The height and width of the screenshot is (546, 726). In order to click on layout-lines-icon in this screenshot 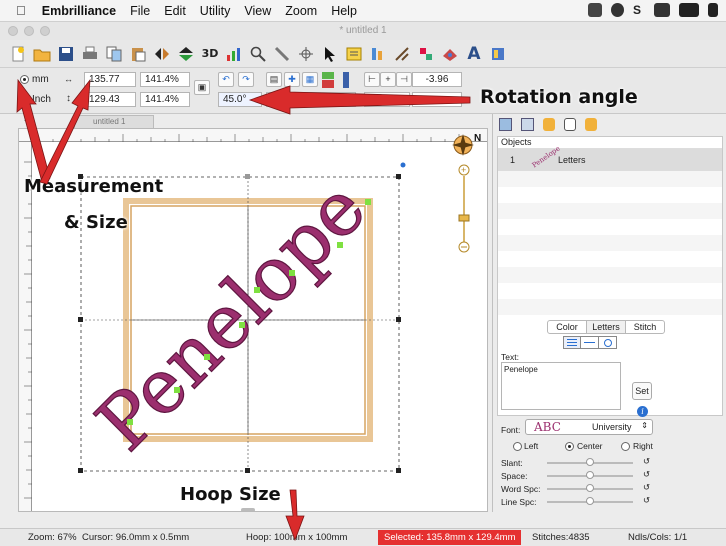, I will do `click(572, 342)`.